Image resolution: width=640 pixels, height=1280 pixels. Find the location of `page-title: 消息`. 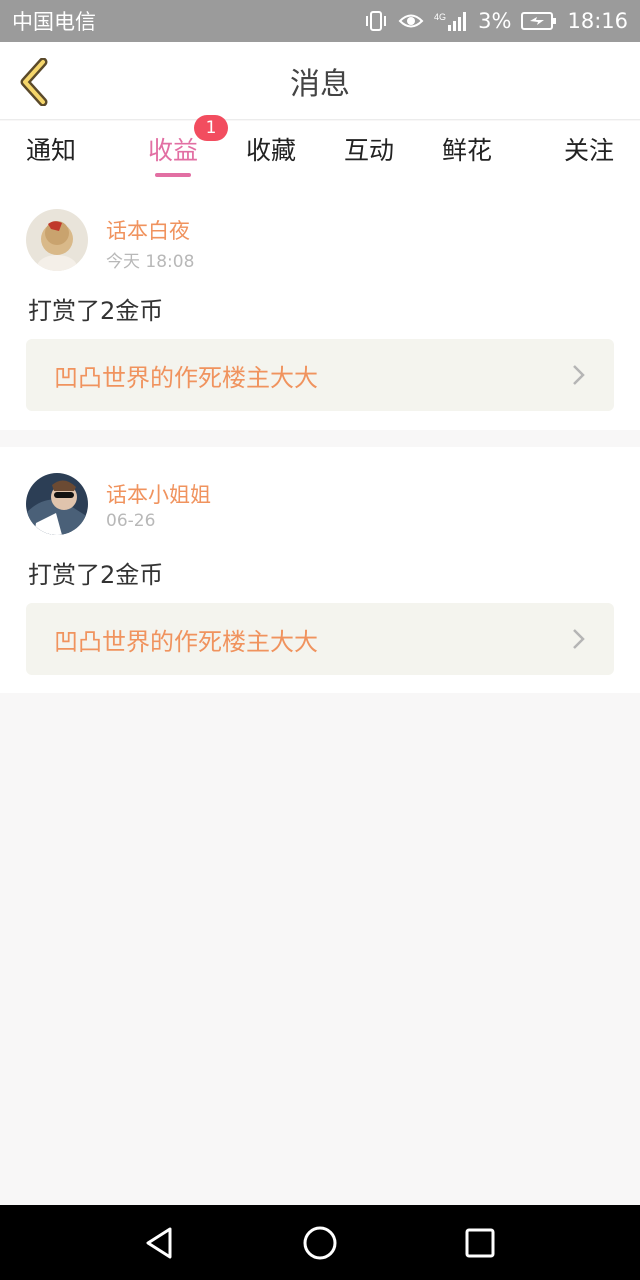

page-title: 消息 is located at coordinates (320, 84).